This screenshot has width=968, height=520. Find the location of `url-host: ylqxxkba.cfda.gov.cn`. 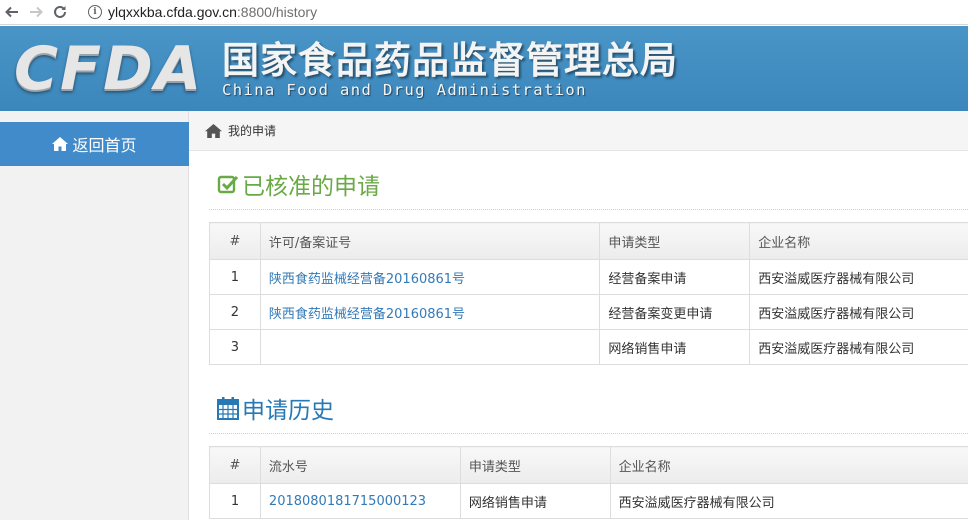

url-host: ylqxxkba.cfda.gov.cn is located at coordinates (172, 12).